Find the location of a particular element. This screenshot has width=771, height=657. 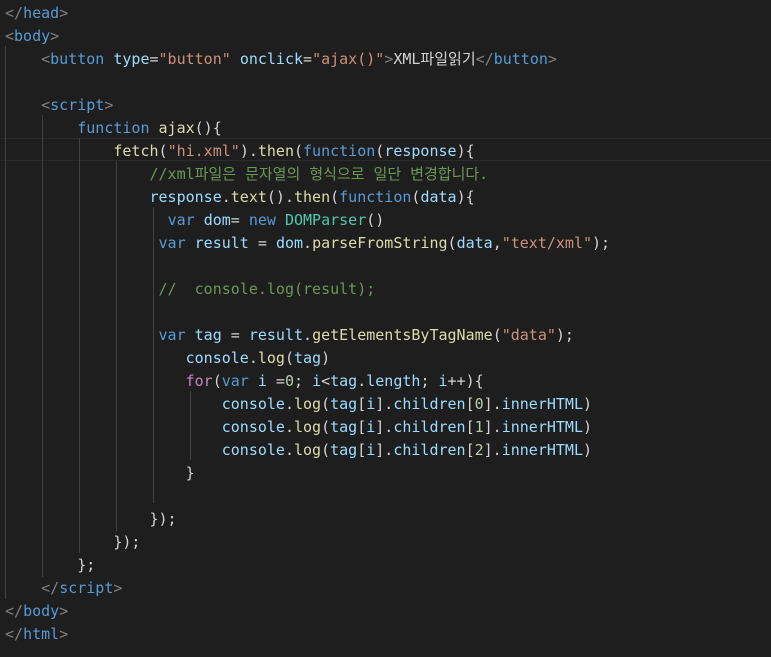

code-token: "text/xml" is located at coordinates (547, 243).